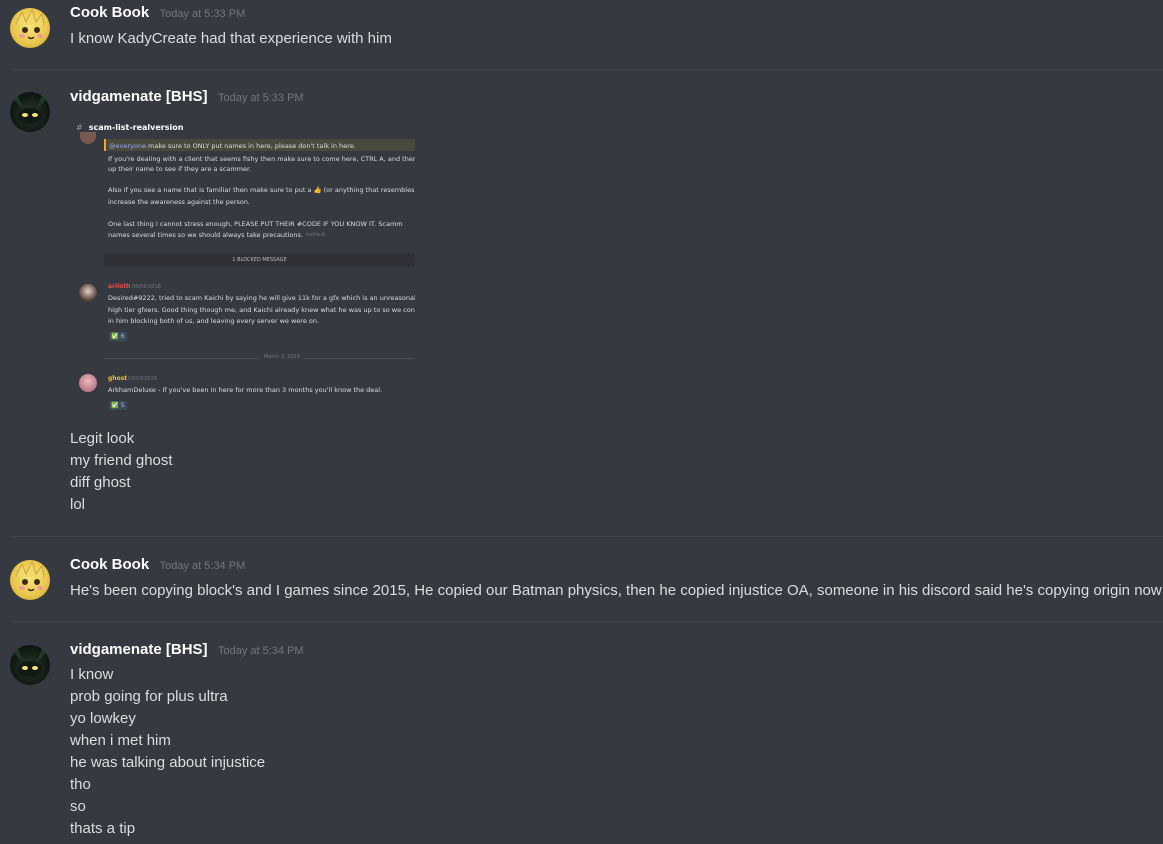 The height and width of the screenshot is (844, 1163). I want to click on post-author: ghost, so click(118, 378).